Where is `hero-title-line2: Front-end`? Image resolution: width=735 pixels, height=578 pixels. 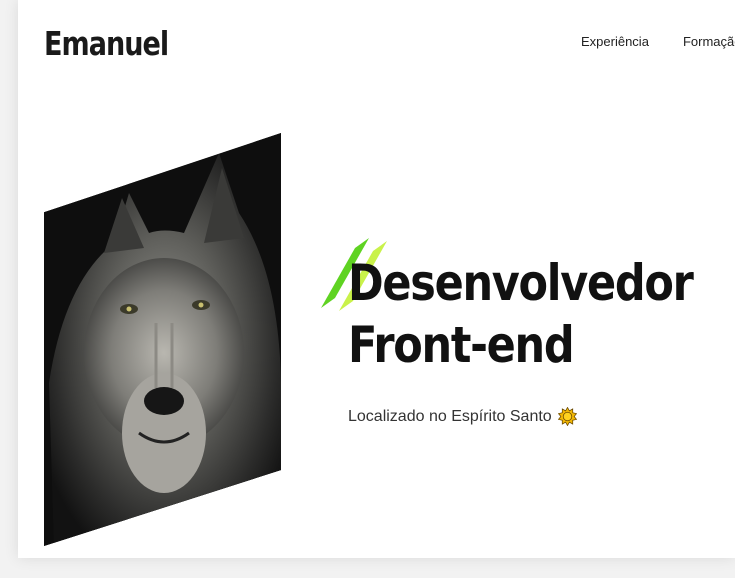
hero-title-line2: Front-end is located at coordinates (461, 345).